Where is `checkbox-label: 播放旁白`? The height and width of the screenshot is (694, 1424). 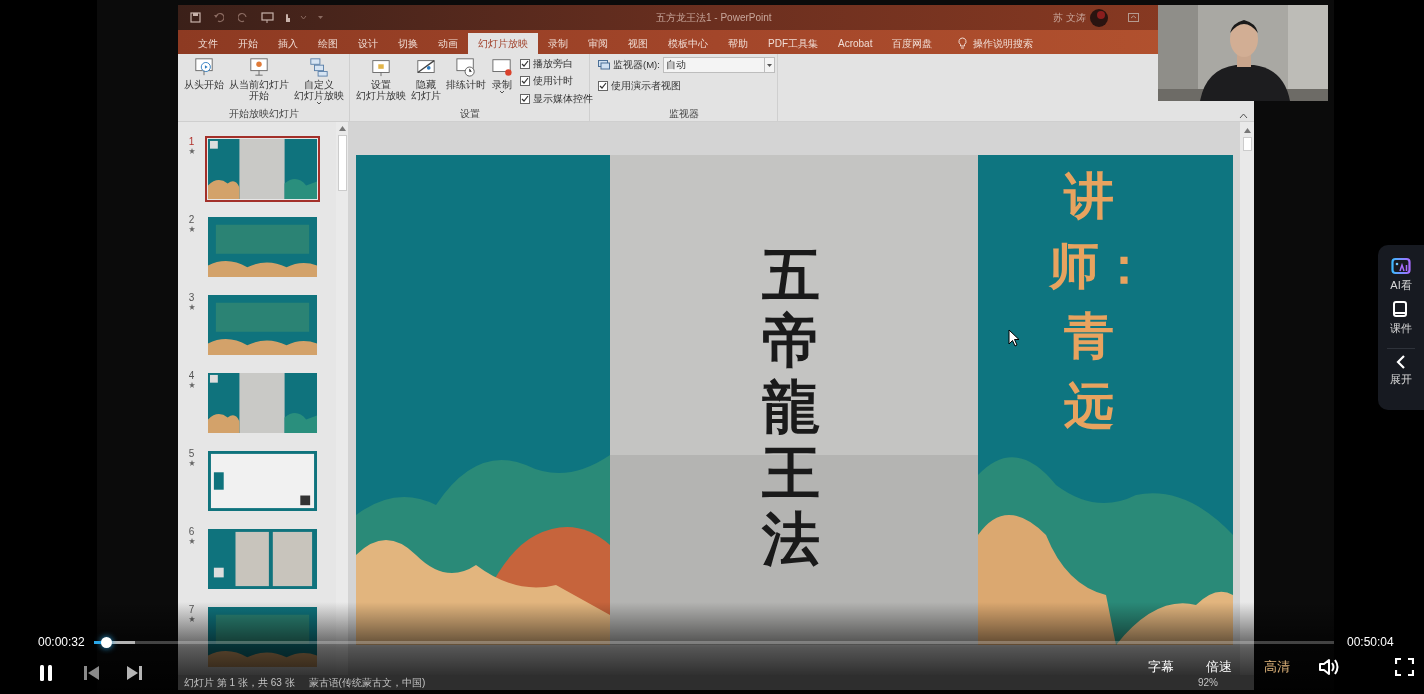 checkbox-label: 播放旁白 is located at coordinates (553, 64).